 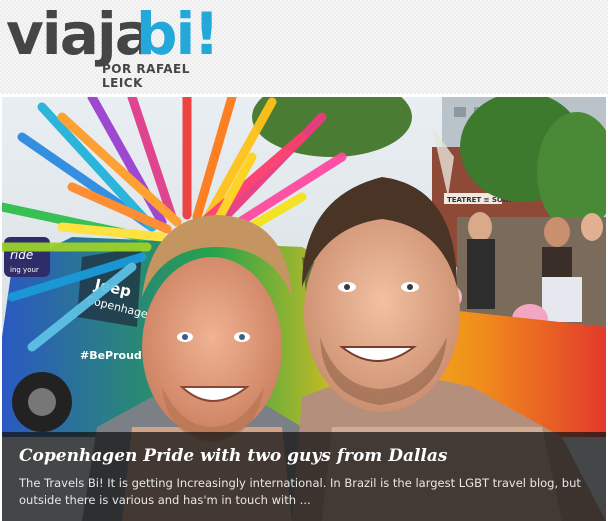 What do you see at coordinates (24, 270) in the screenshot?
I see `car-small-text: ing your` at bounding box center [24, 270].